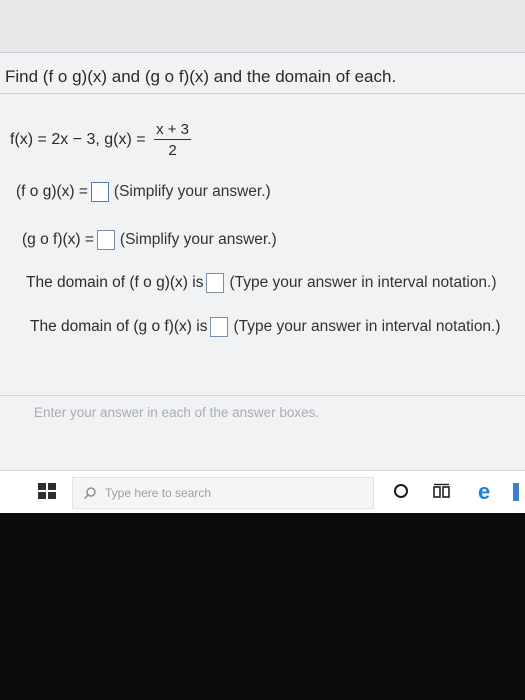  What do you see at coordinates (401, 491) in the screenshot?
I see `cortana-icon` at bounding box center [401, 491].